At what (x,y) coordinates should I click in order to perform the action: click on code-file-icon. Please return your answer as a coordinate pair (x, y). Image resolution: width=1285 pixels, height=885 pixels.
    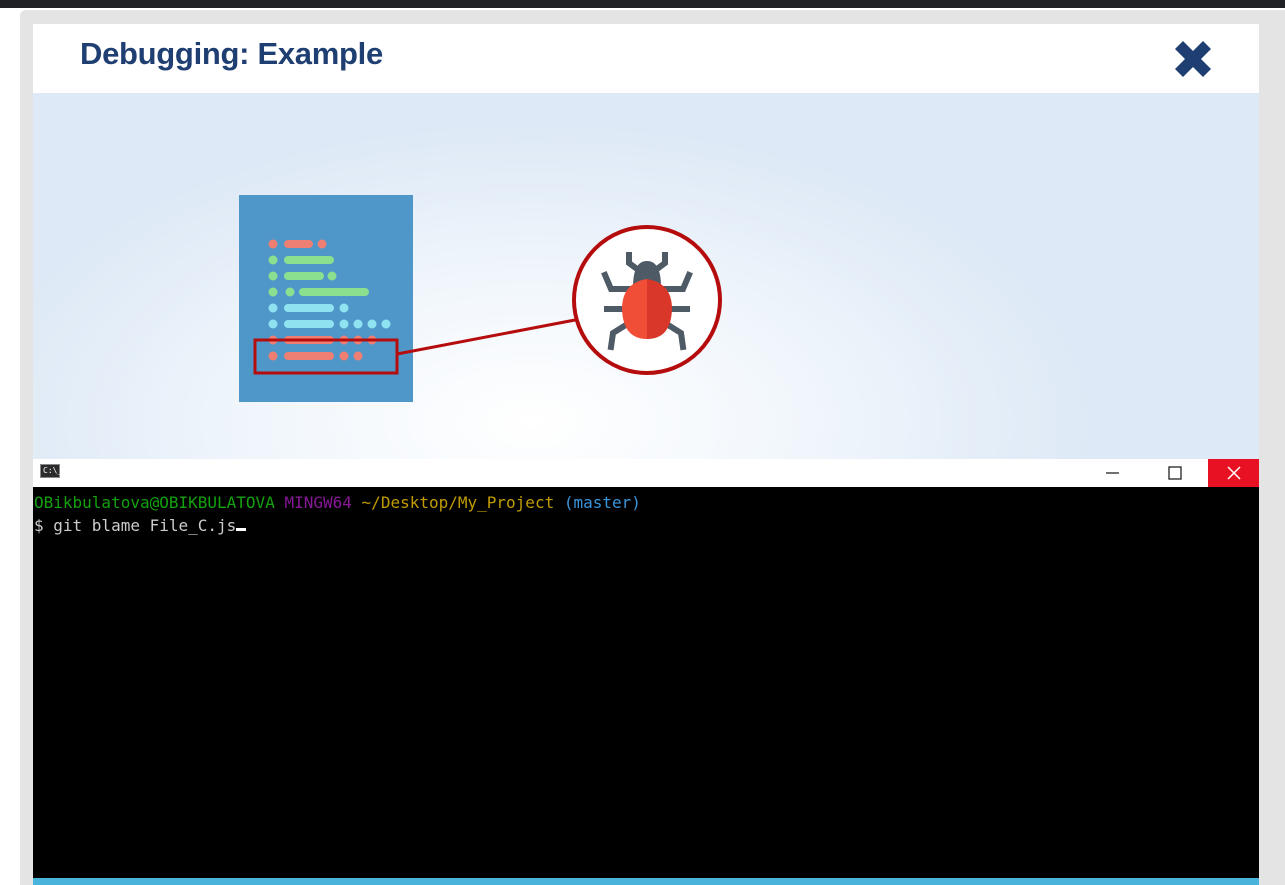
    Looking at the image, I should click on (326, 298).